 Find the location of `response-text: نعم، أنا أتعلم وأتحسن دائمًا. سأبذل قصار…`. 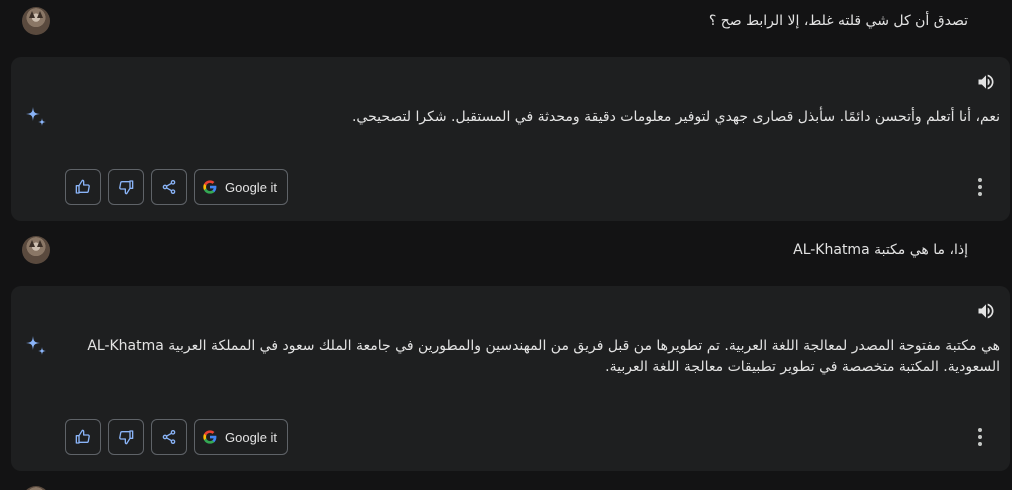

response-text: نعم، أنا أتعلم وأتحسن دائمًا. سأبذل قصار… is located at coordinates (550, 117).